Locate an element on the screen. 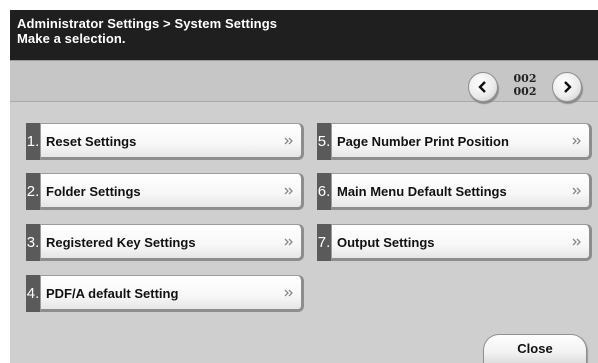  item-number: 5. is located at coordinates (324, 141).